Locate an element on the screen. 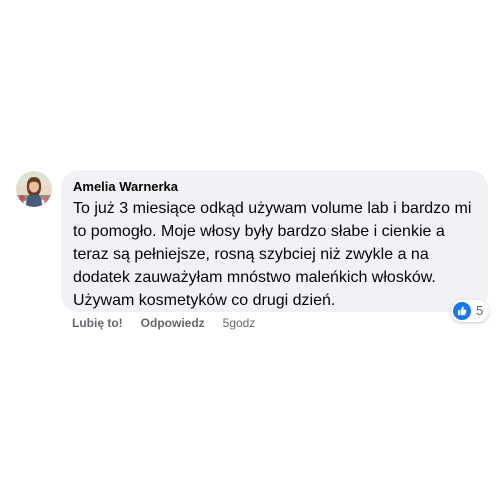 Image resolution: width=500 pixels, height=500 pixels. avatar is located at coordinates (34, 189).